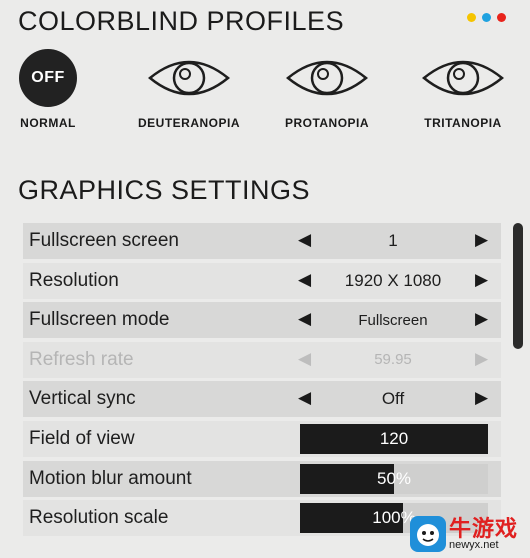 This screenshot has width=530, height=558. I want to click on yellow-dot-icon, so click(471, 17).